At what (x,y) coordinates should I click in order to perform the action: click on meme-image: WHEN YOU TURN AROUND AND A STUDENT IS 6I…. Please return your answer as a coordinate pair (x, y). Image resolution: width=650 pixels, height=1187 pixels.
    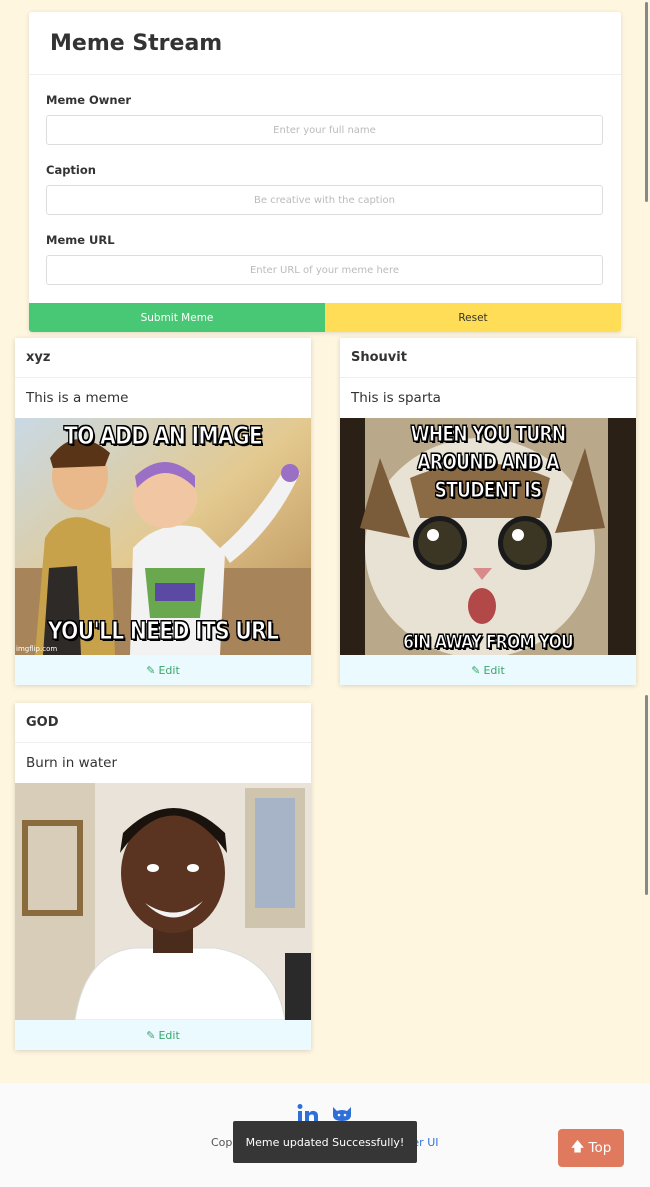
    Looking at the image, I should click on (488, 536).